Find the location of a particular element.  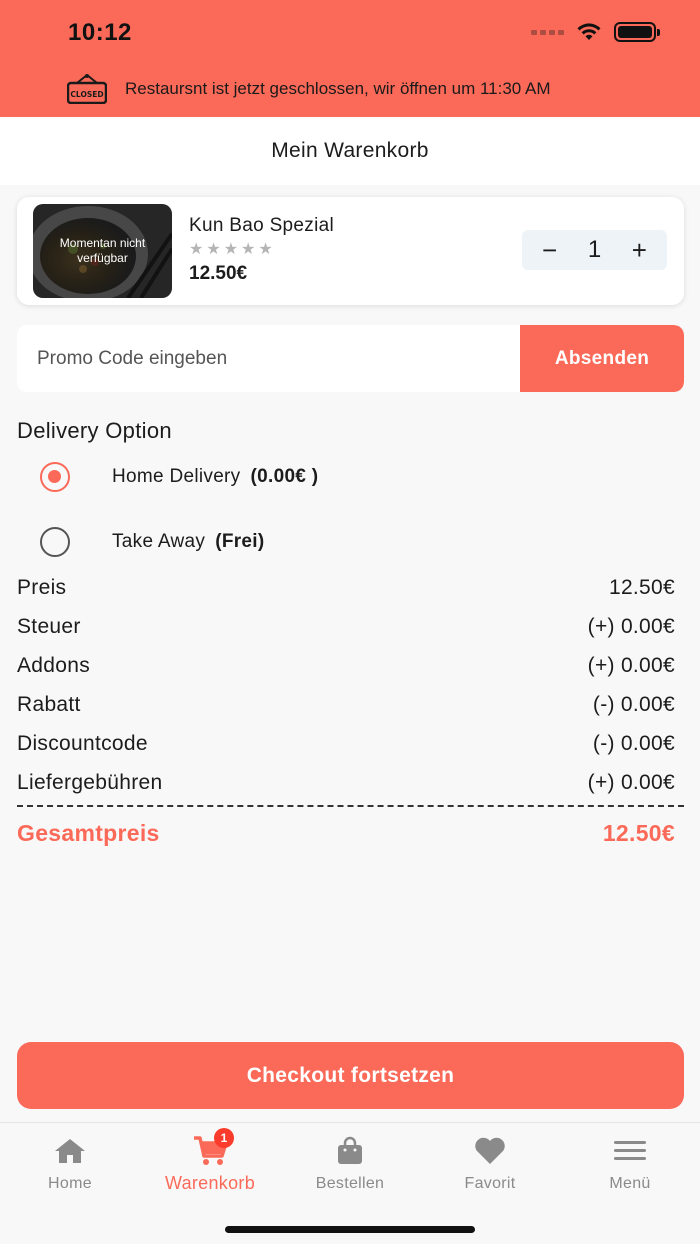

tab-orders: Bestellen is located at coordinates (350, 1163).